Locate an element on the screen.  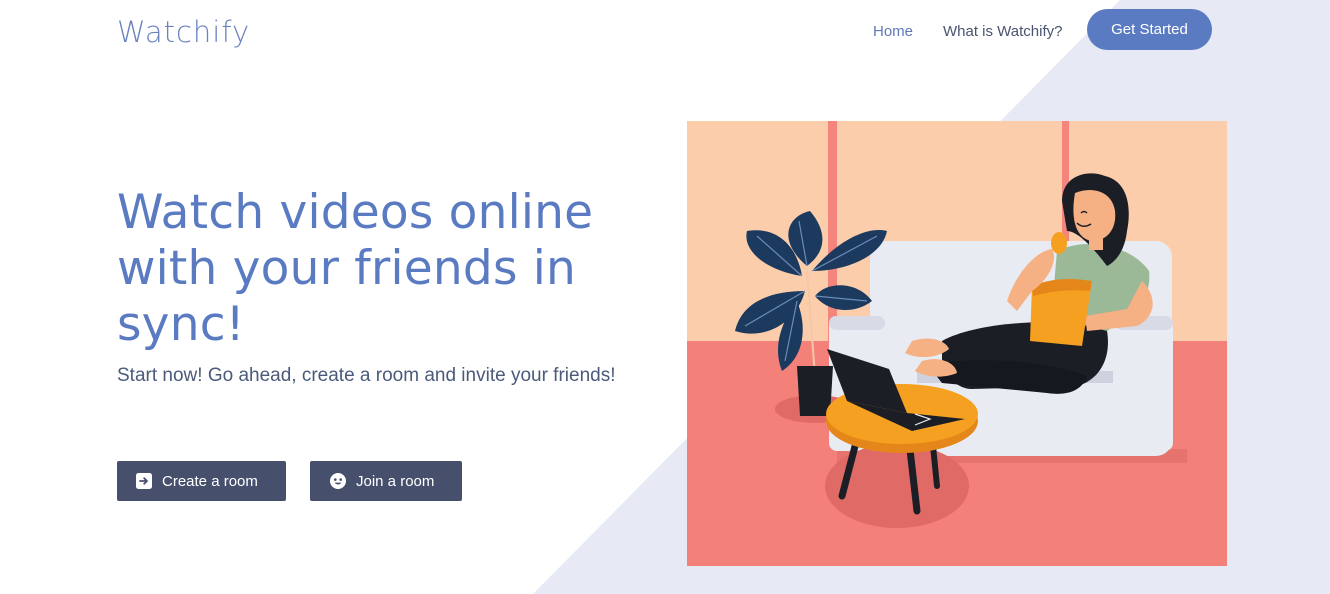
join-room-button: Join a room is located at coordinates (386, 481).